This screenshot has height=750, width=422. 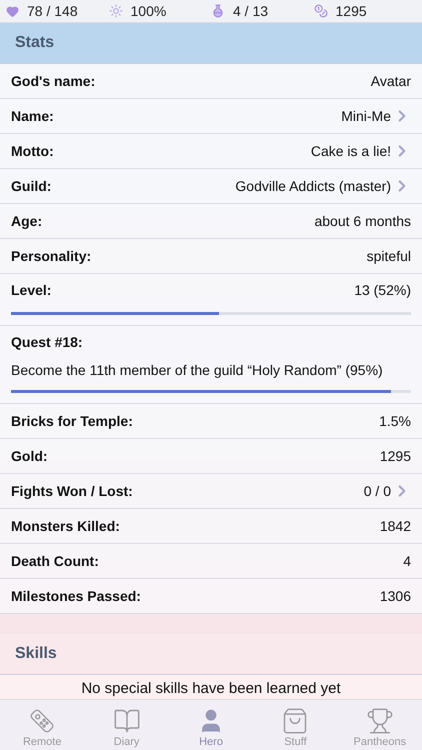 I want to click on tab: Remote, so click(x=42, y=725).